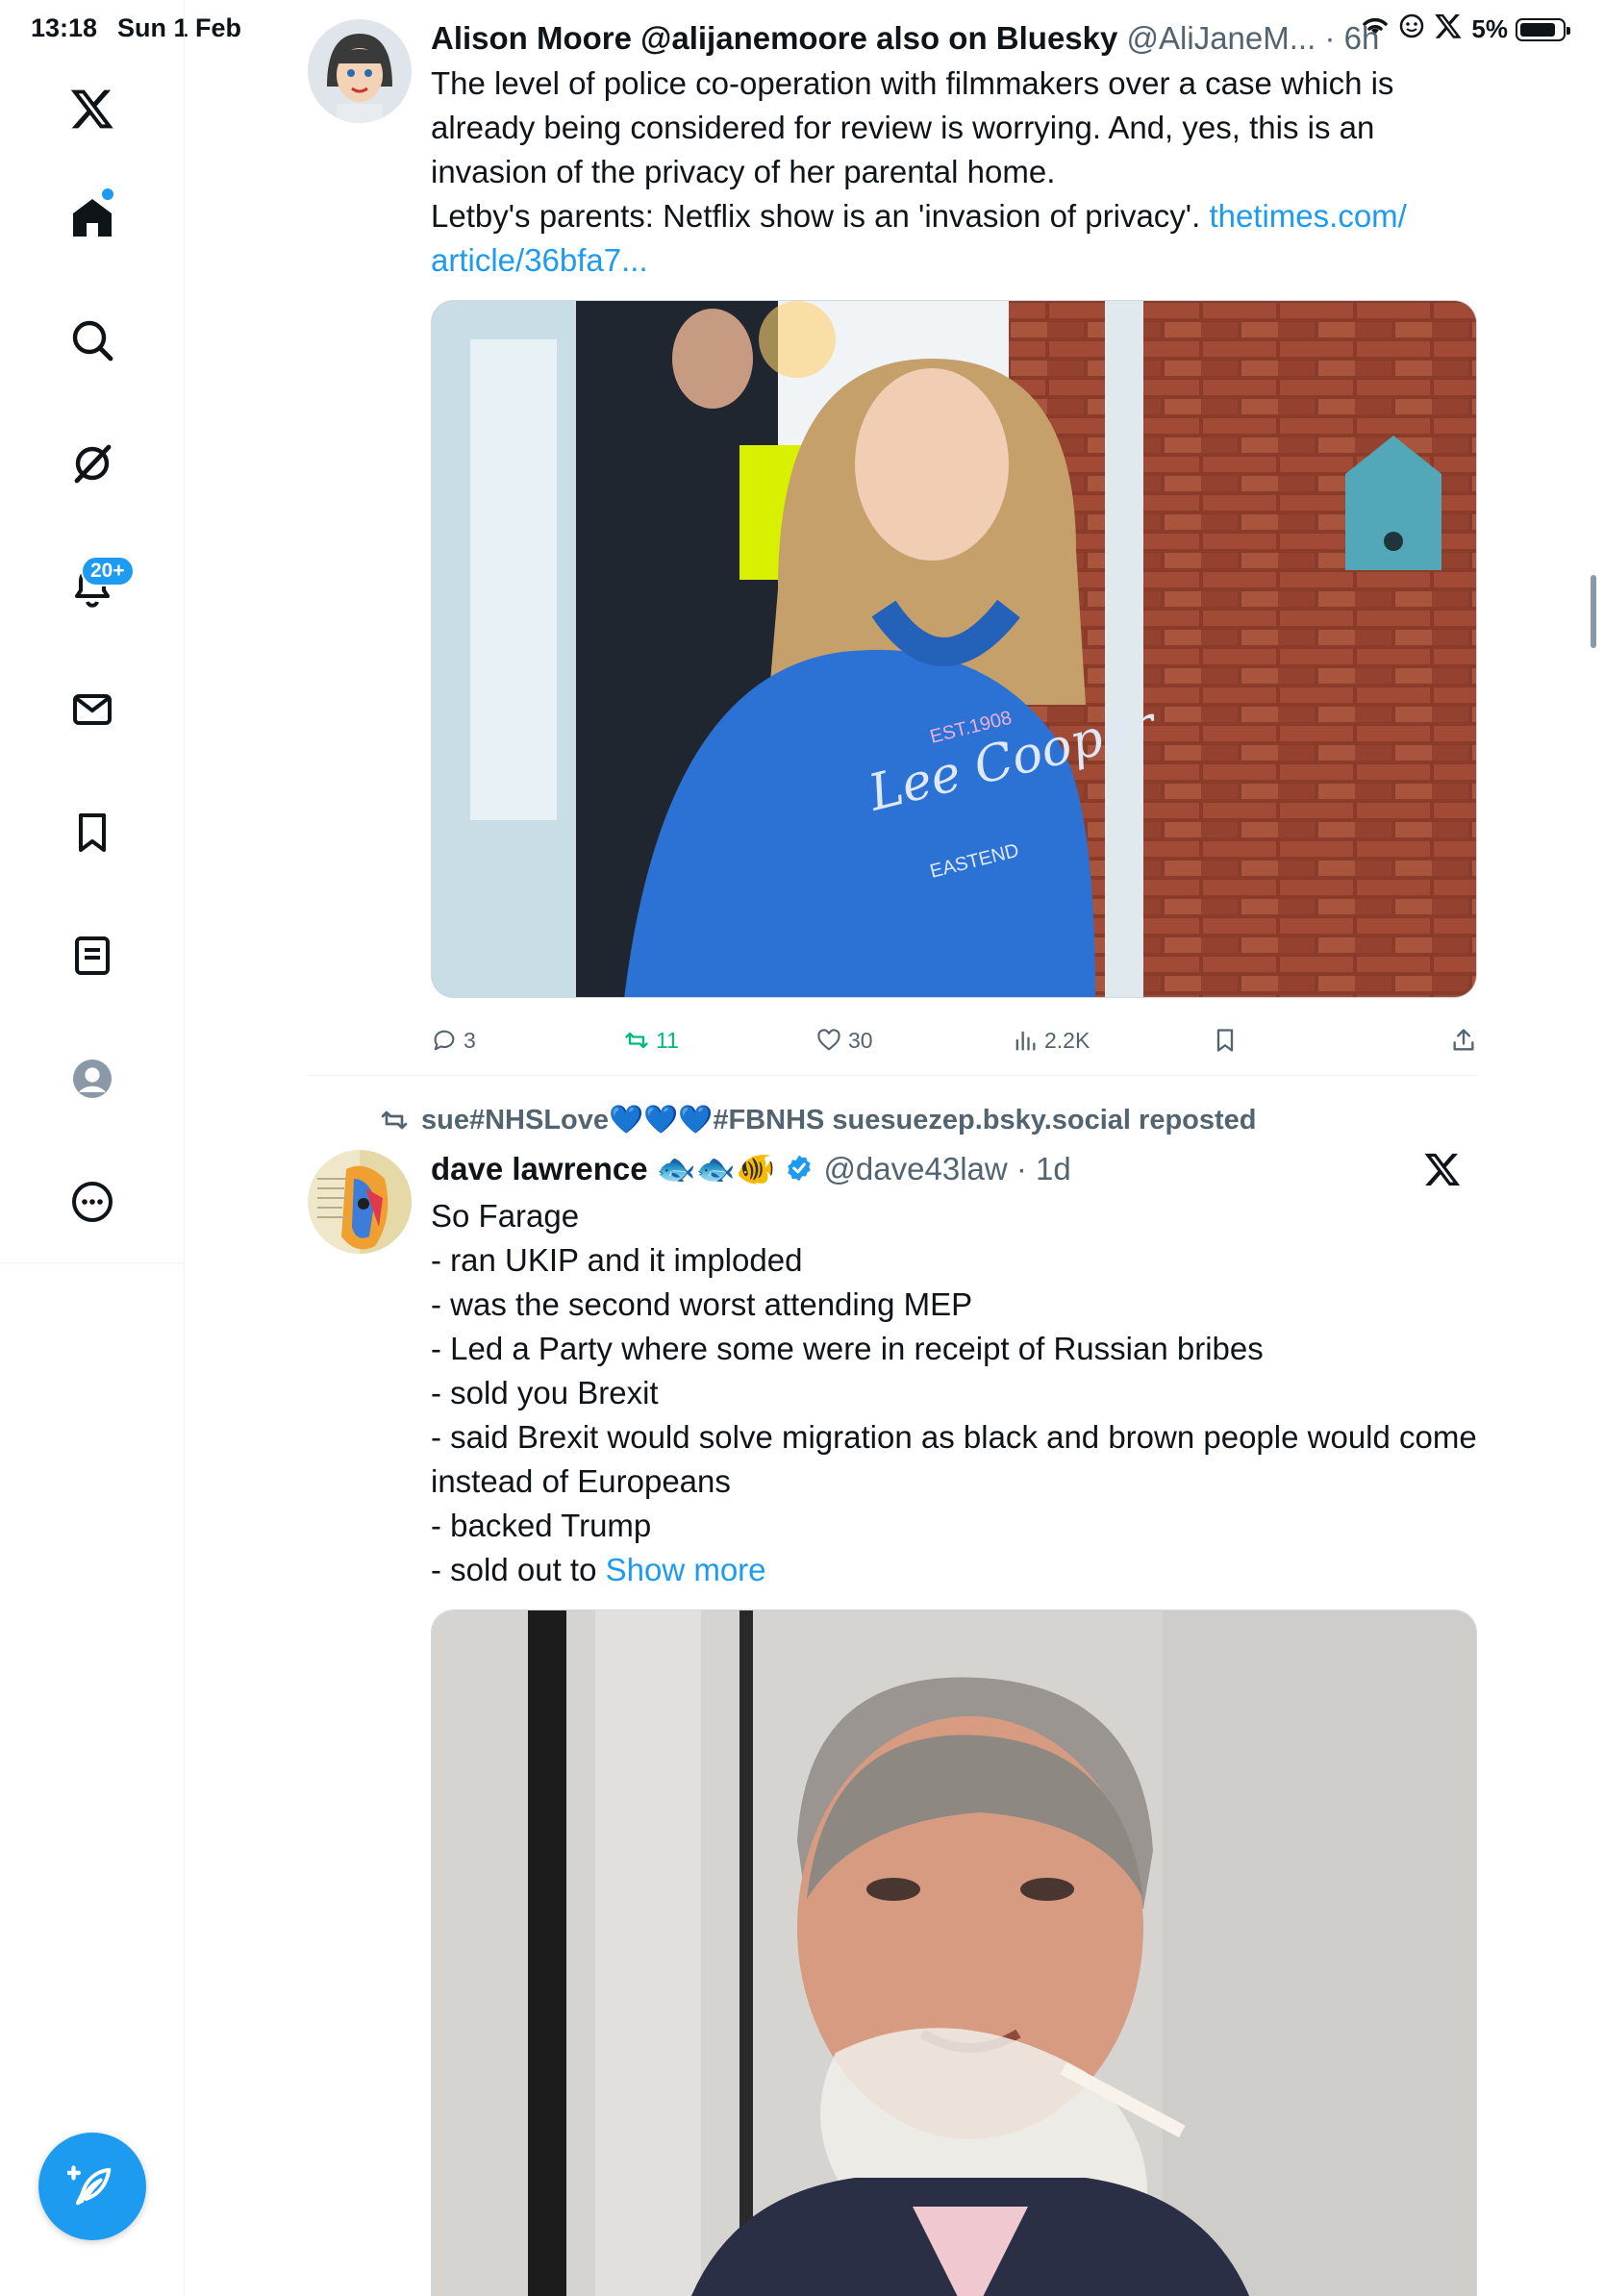 The image size is (1604, 2296). What do you see at coordinates (92, 1262) in the screenshot?
I see `sidebar-divider` at bounding box center [92, 1262].